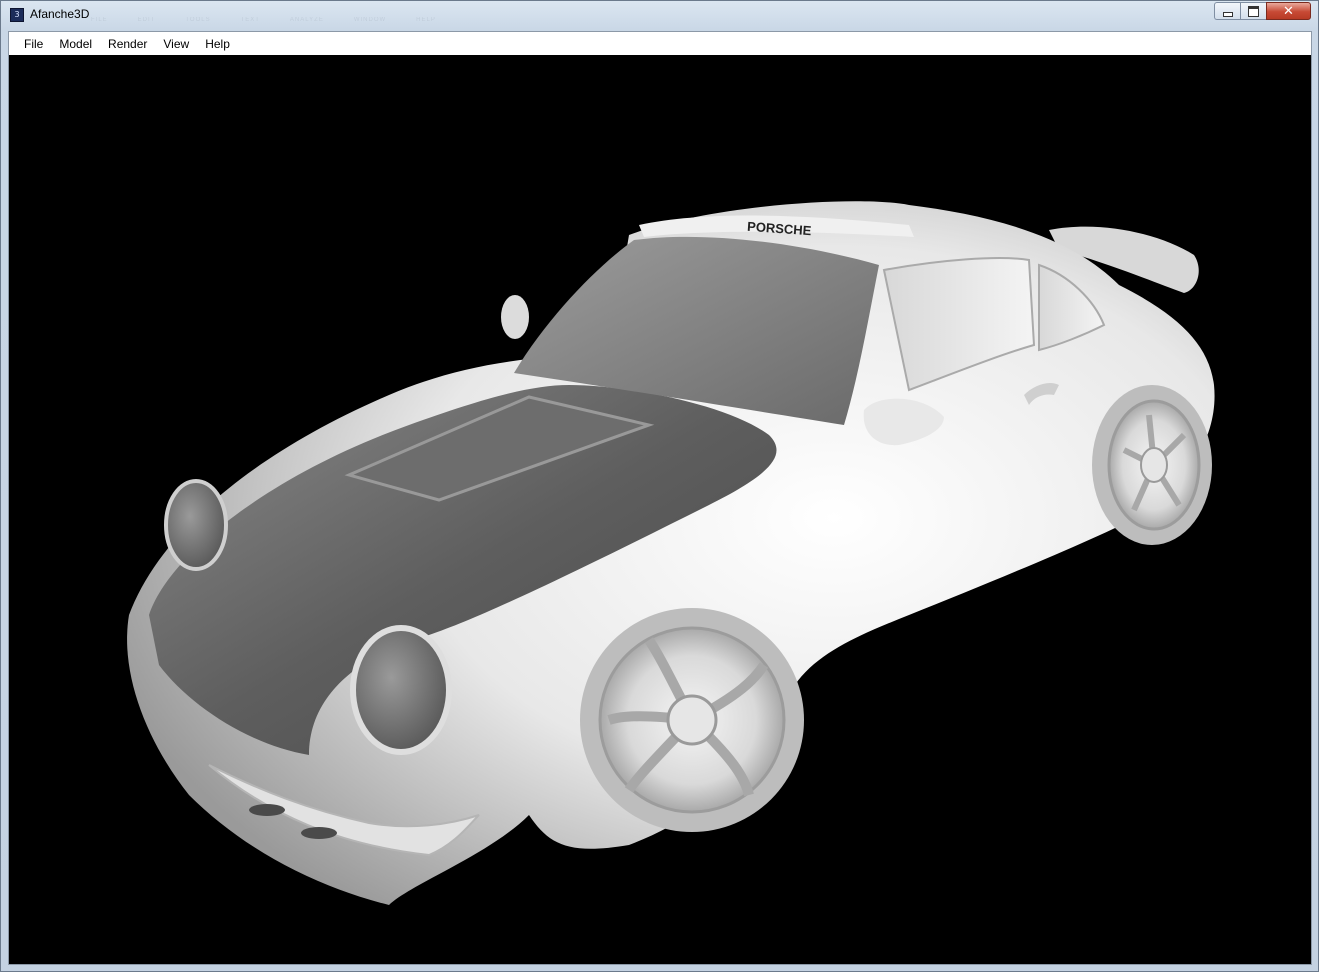 The height and width of the screenshot is (972, 1319). I want to click on menu-bar: File Model Render View Help, so click(660, 44).